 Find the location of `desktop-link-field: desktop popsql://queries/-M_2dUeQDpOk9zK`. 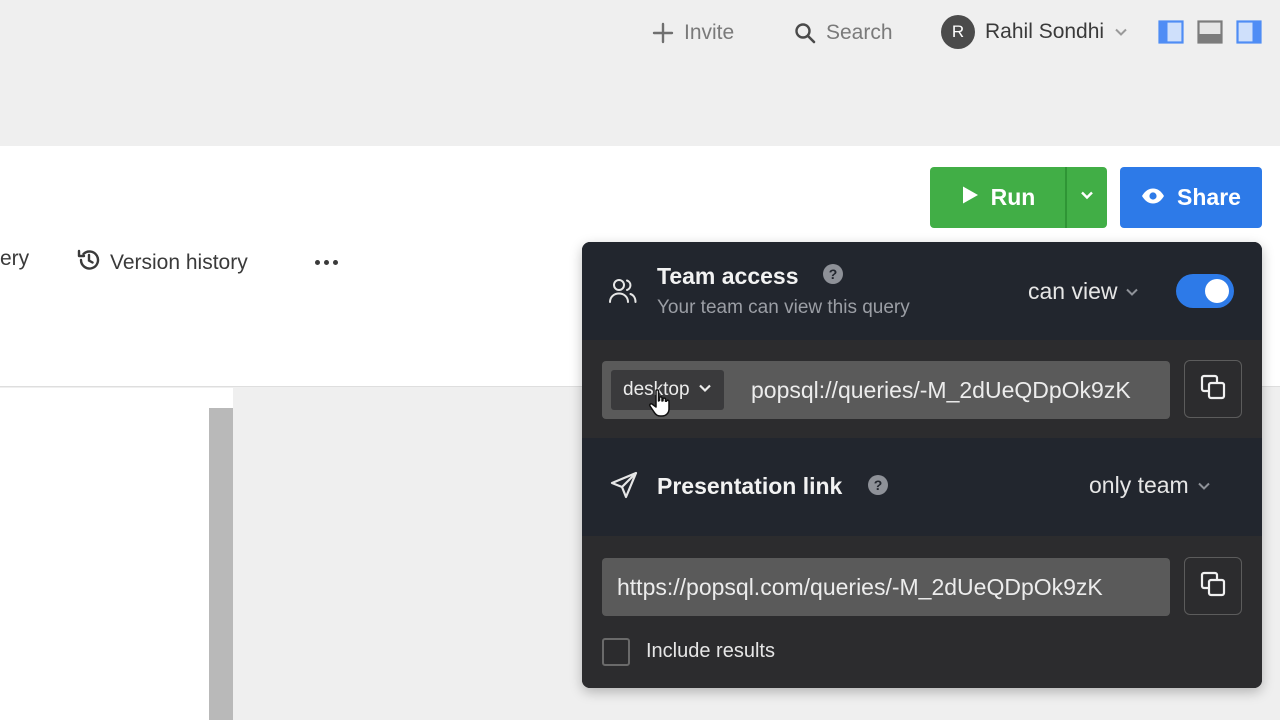

desktop-link-field: desktop popsql://queries/-M_2dUeQDpOk9zK is located at coordinates (886, 390).